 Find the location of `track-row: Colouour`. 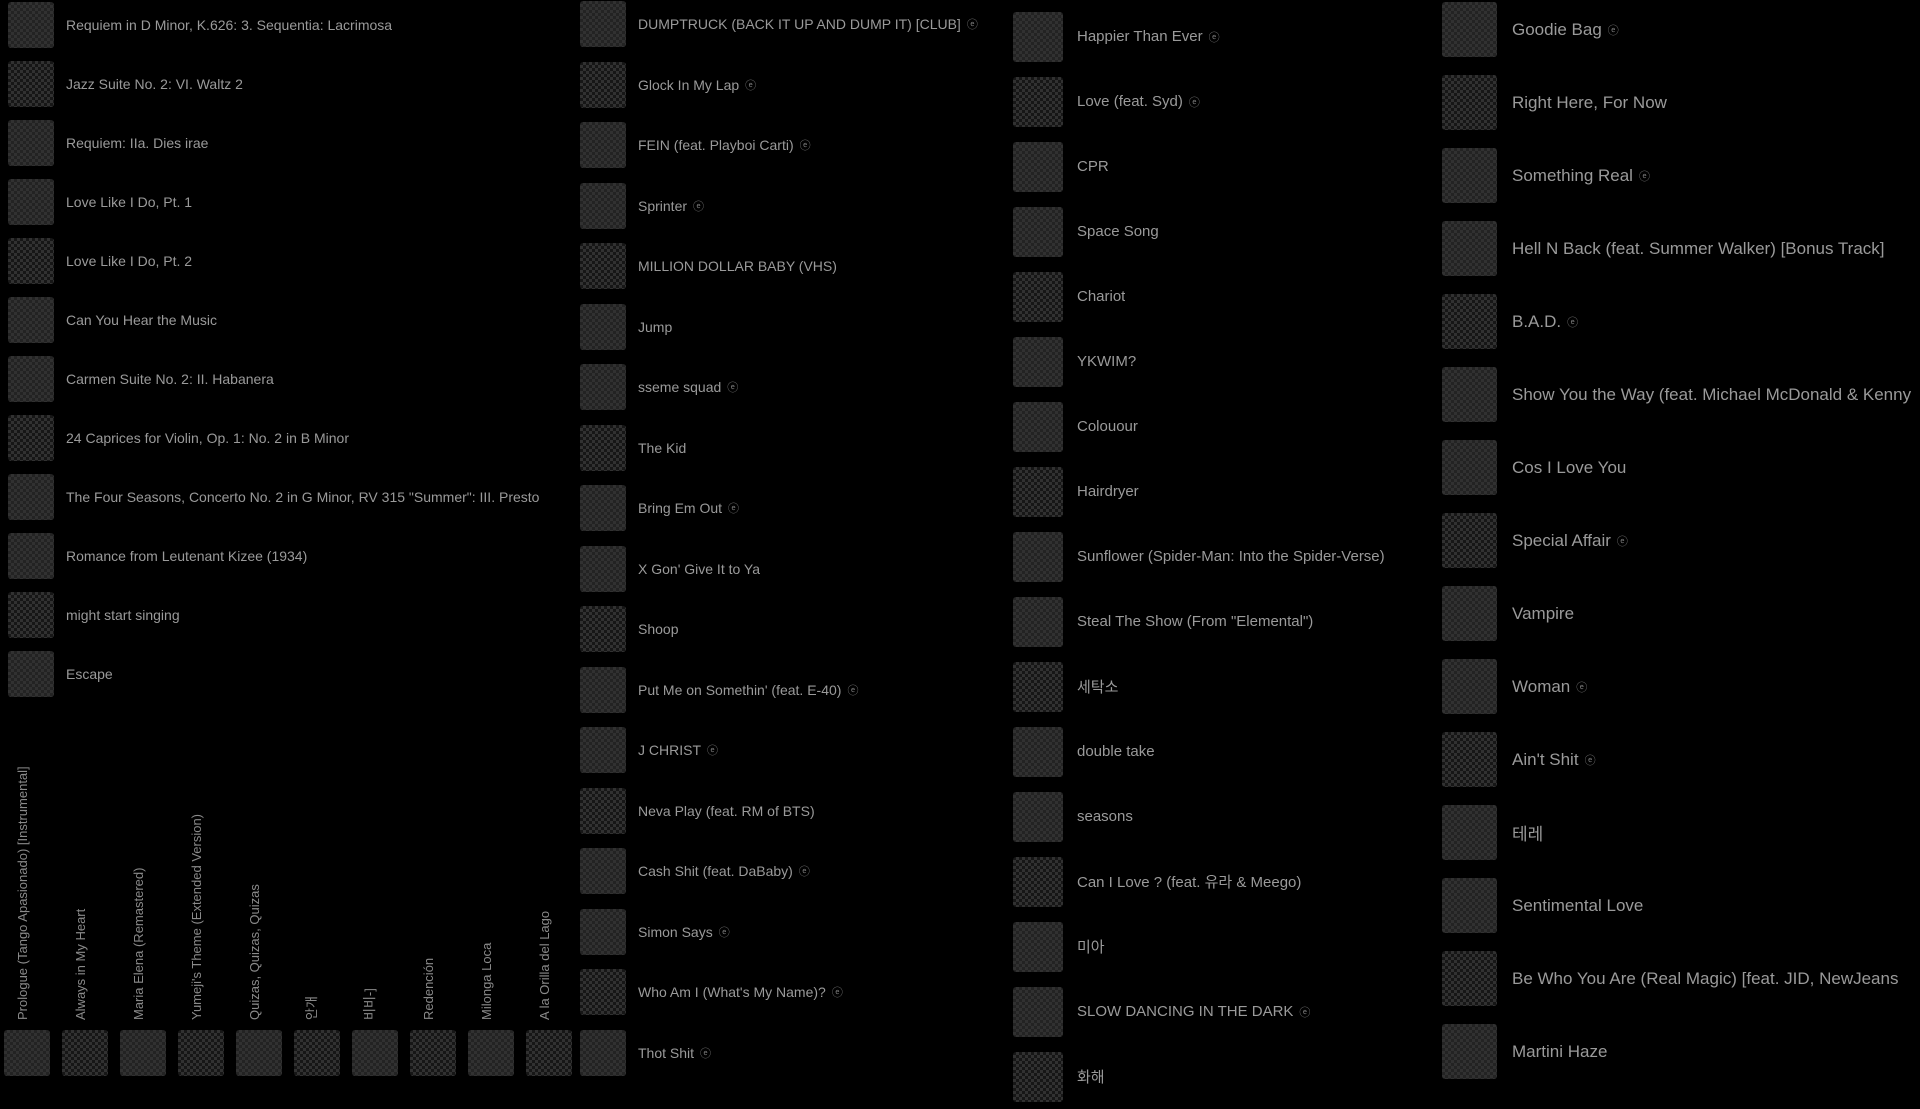

track-row: Colouour is located at coordinates (1074, 426).